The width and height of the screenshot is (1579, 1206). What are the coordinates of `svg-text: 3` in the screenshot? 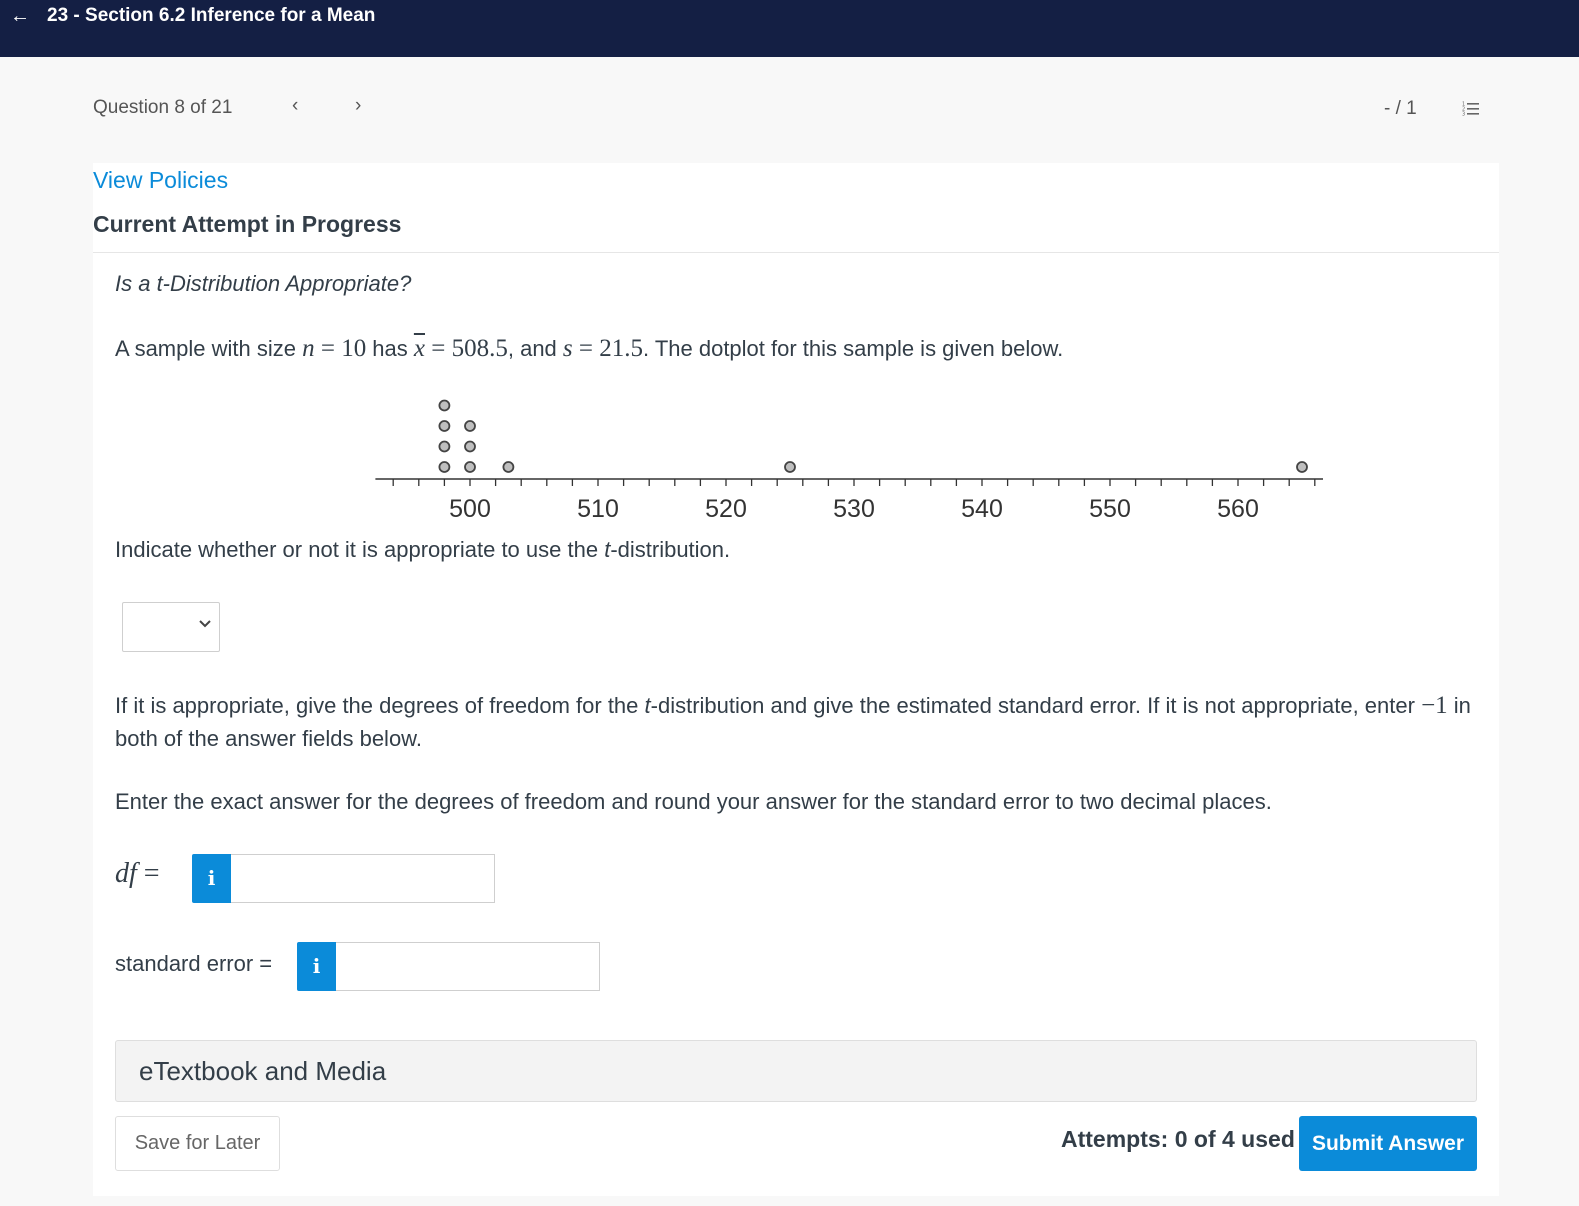 It's located at (1463, 115).